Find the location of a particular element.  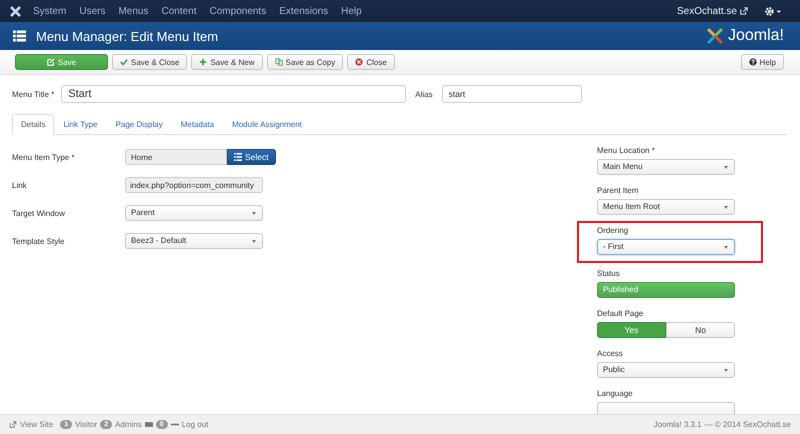

help-icon is located at coordinates (752, 62).